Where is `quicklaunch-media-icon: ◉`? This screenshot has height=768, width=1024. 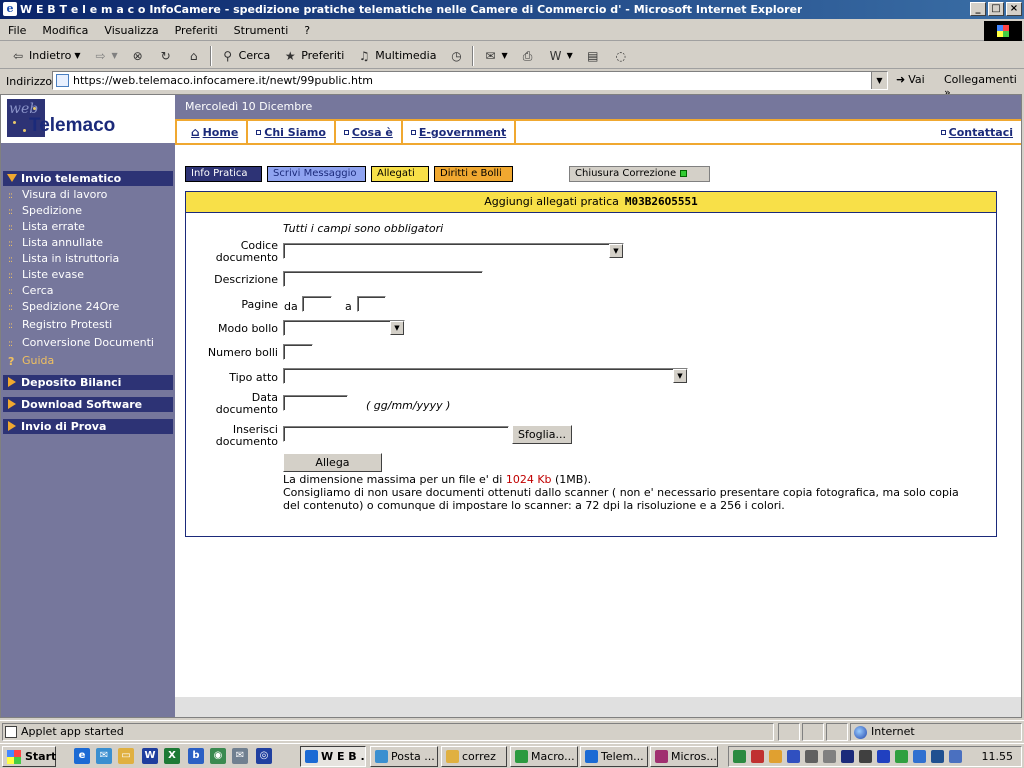
quicklaunch-media-icon: ◉ is located at coordinates (218, 756).